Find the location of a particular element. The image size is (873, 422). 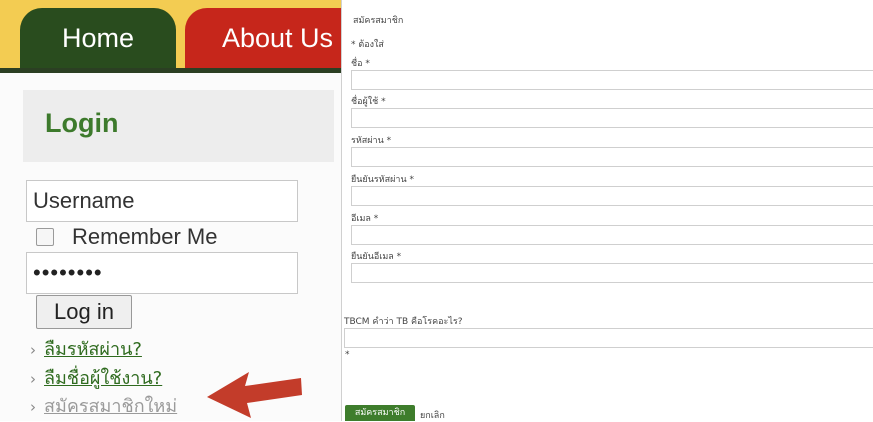

register-password-input is located at coordinates (612, 157).